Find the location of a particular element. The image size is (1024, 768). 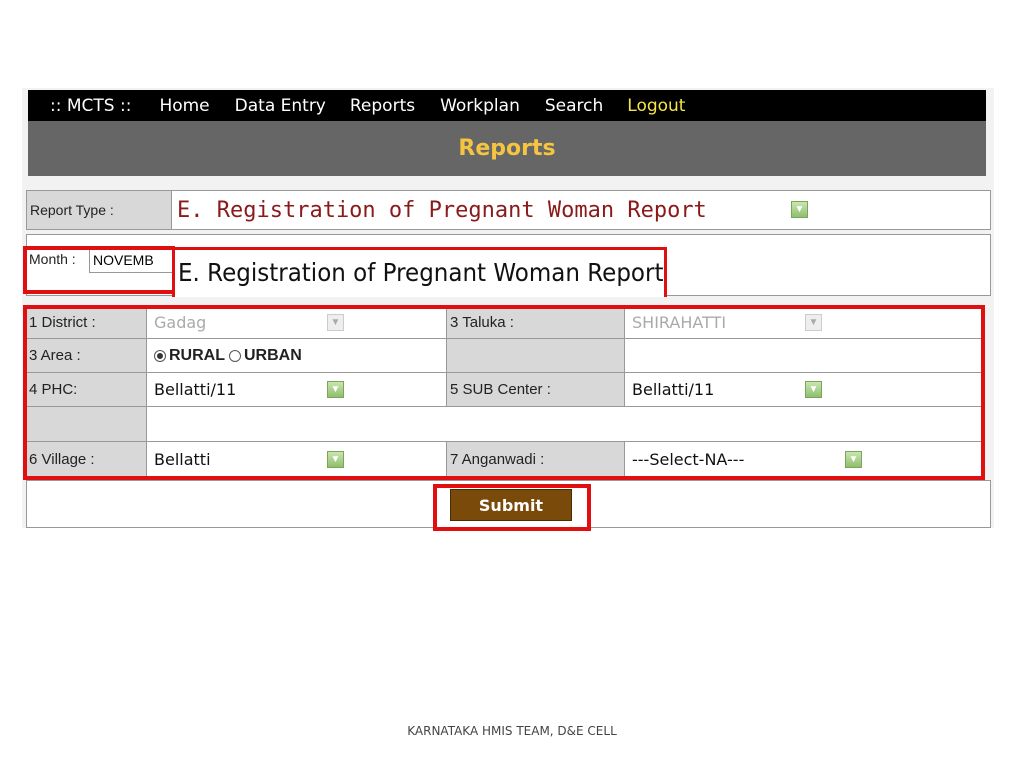

report-type-label: Report Type : is located at coordinates (99, 210).